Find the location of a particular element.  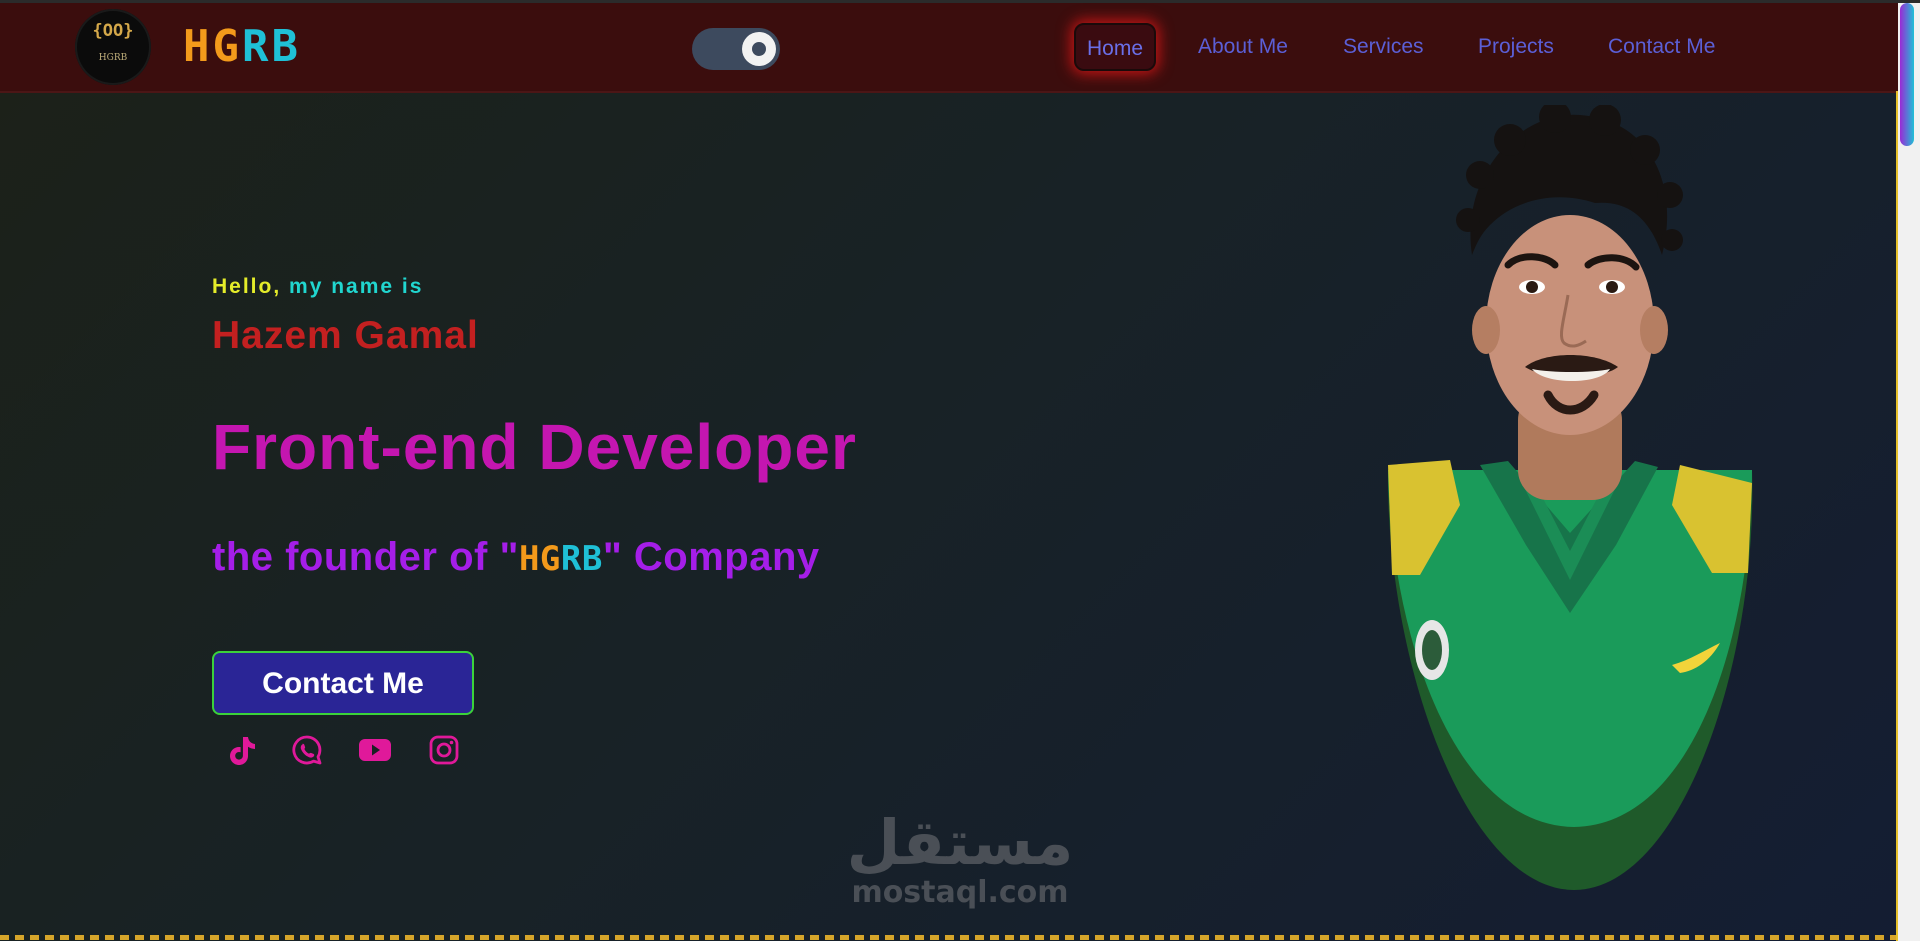

founder-line: the founder of "HGRB" Company is located at coordinates (516, 557).